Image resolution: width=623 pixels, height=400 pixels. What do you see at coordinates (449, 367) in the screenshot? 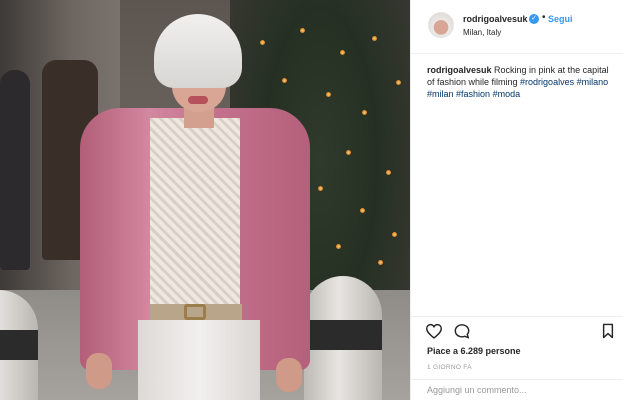
I see `post-timestamp: 1 GIORNO FA` at bounding box center [449, 367].